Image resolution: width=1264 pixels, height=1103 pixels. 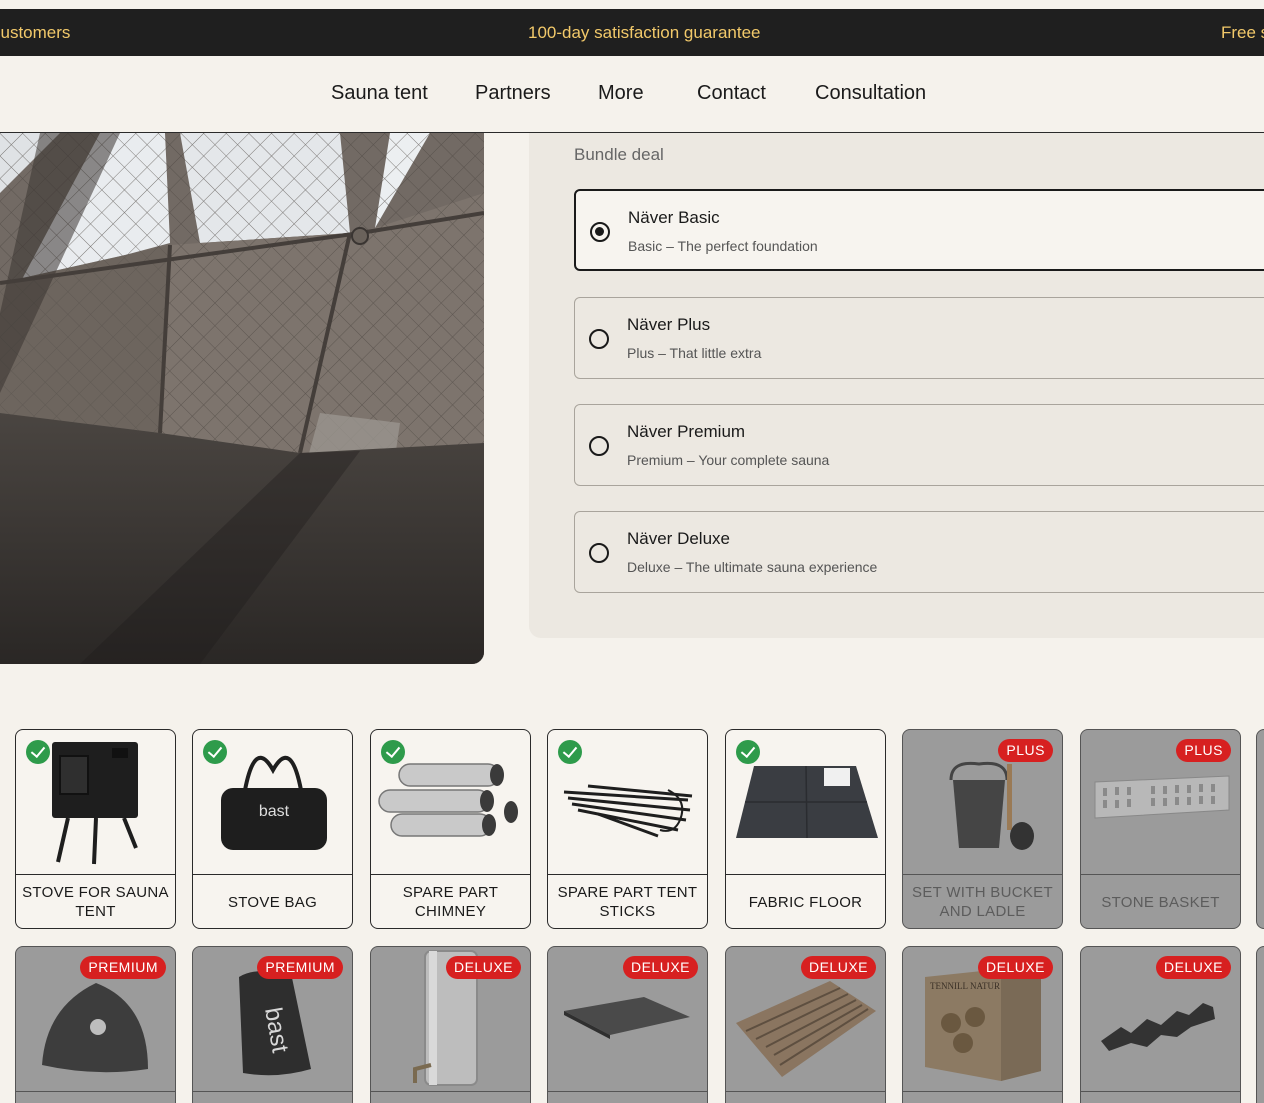 I want to click on nav-more: More, so click(x=621, y=93).